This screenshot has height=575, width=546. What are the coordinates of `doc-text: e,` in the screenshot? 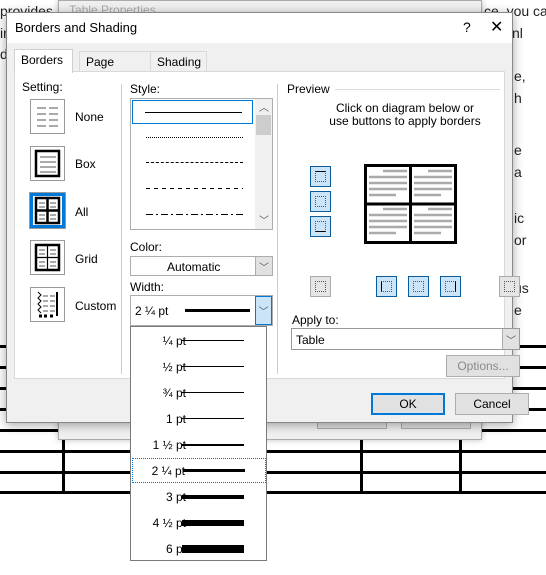 It's located at (520, 76).